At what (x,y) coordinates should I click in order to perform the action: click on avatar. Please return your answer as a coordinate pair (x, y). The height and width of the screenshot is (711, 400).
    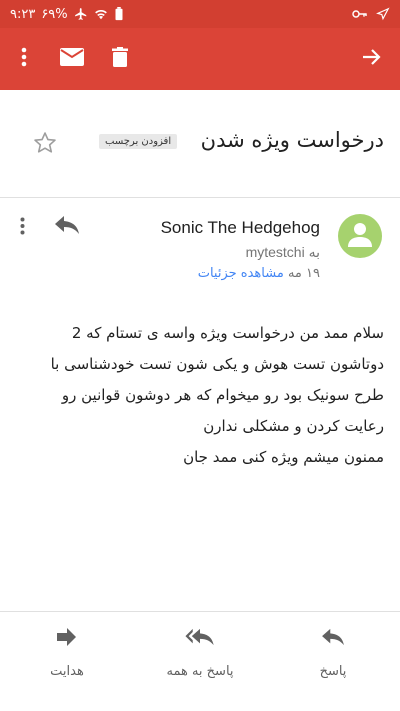
    Looking at the image, I should click on (360, 236).